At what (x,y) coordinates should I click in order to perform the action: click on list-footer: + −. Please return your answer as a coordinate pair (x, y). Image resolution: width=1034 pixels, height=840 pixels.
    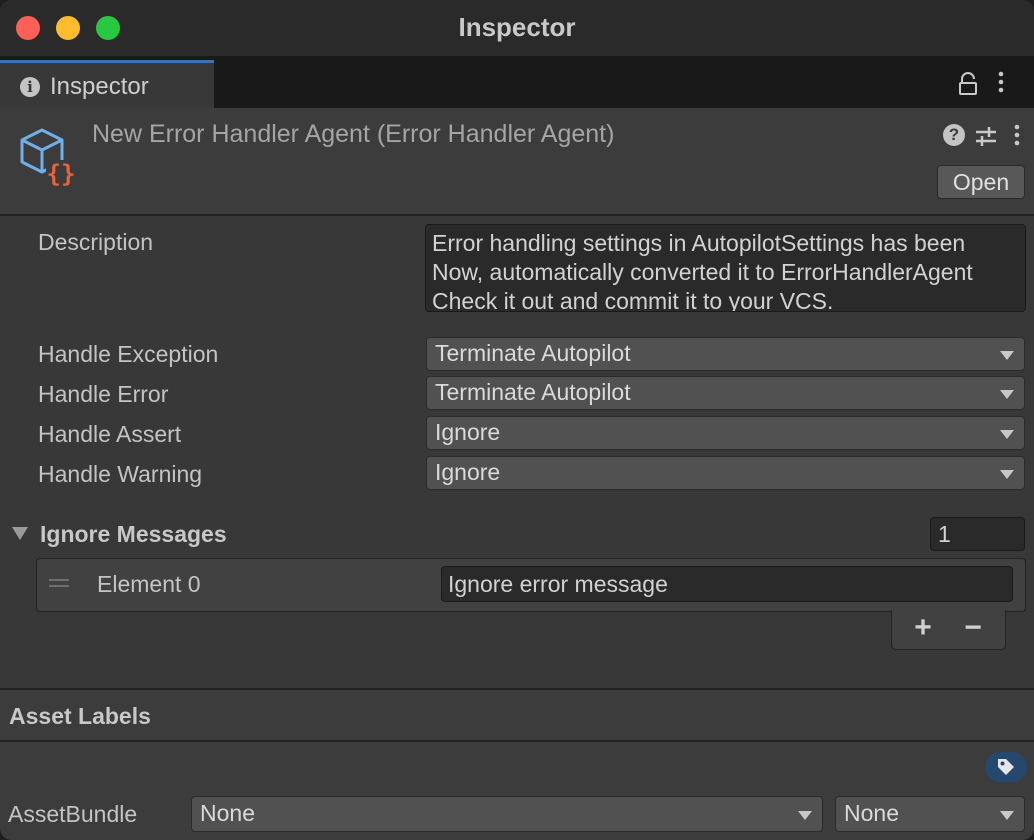
    Looking at the image, I should click on (948, 630).